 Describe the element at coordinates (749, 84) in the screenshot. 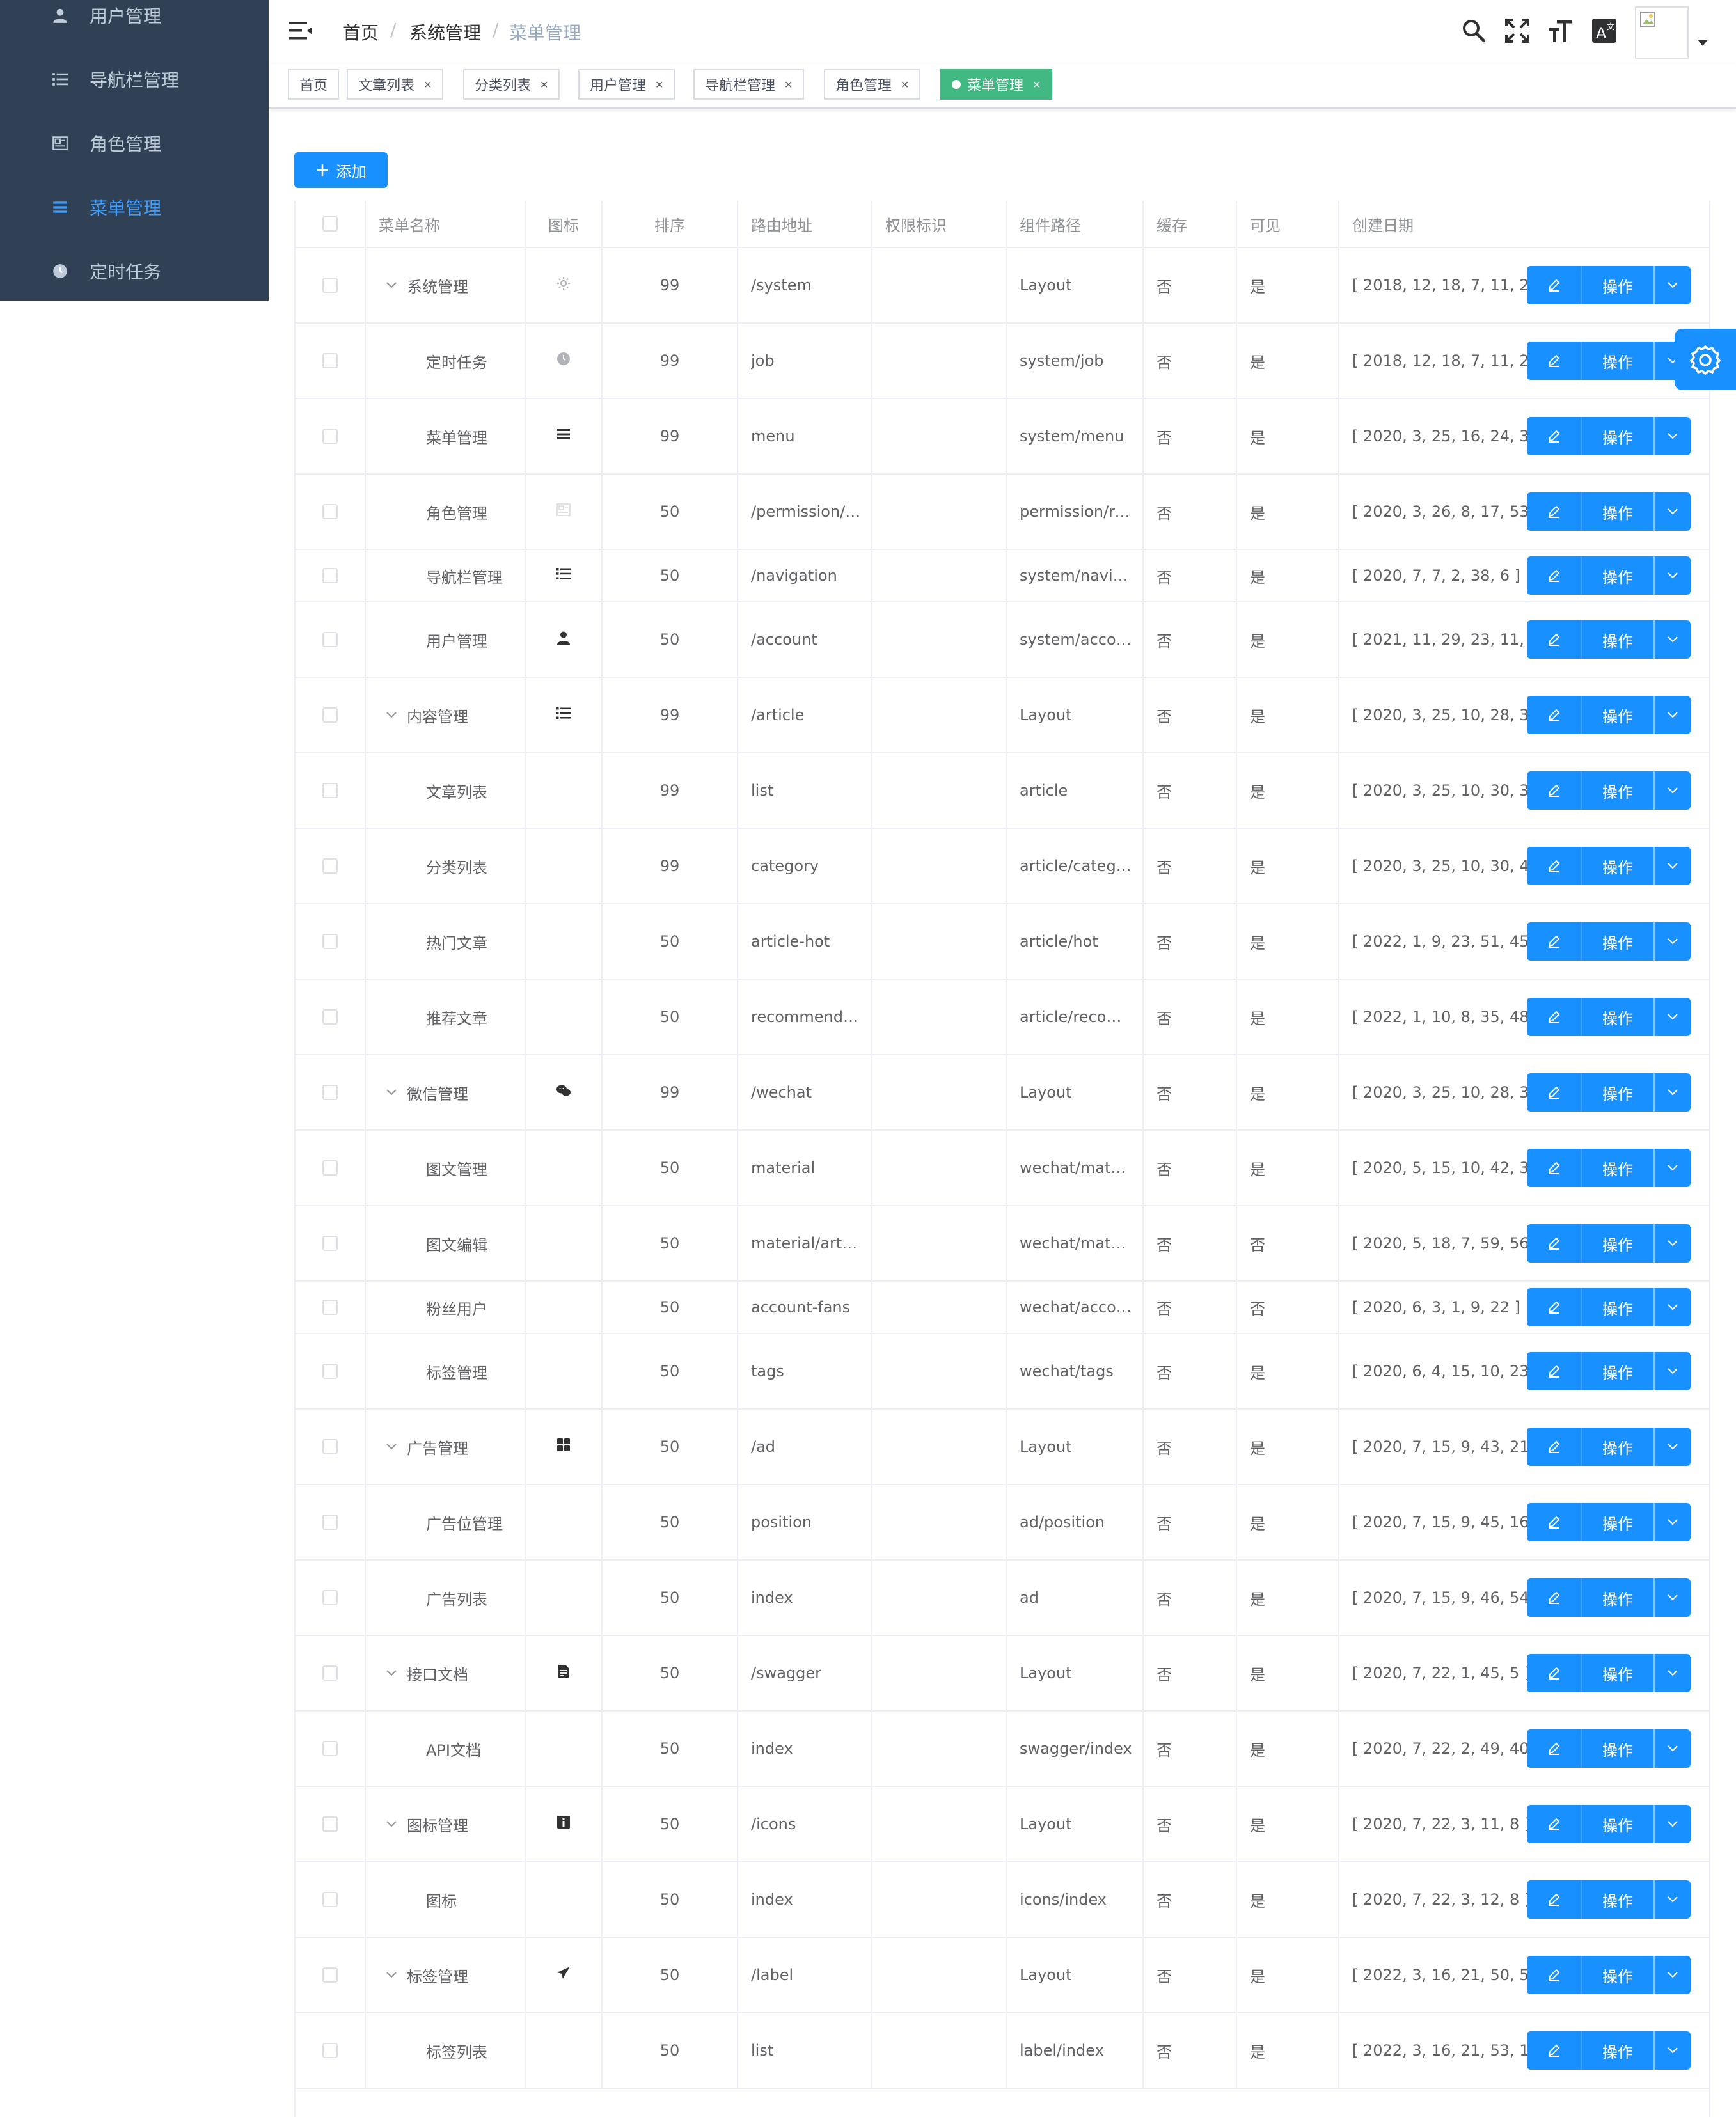

I see `tag-item: 导航栏管理 ✕` at that location.